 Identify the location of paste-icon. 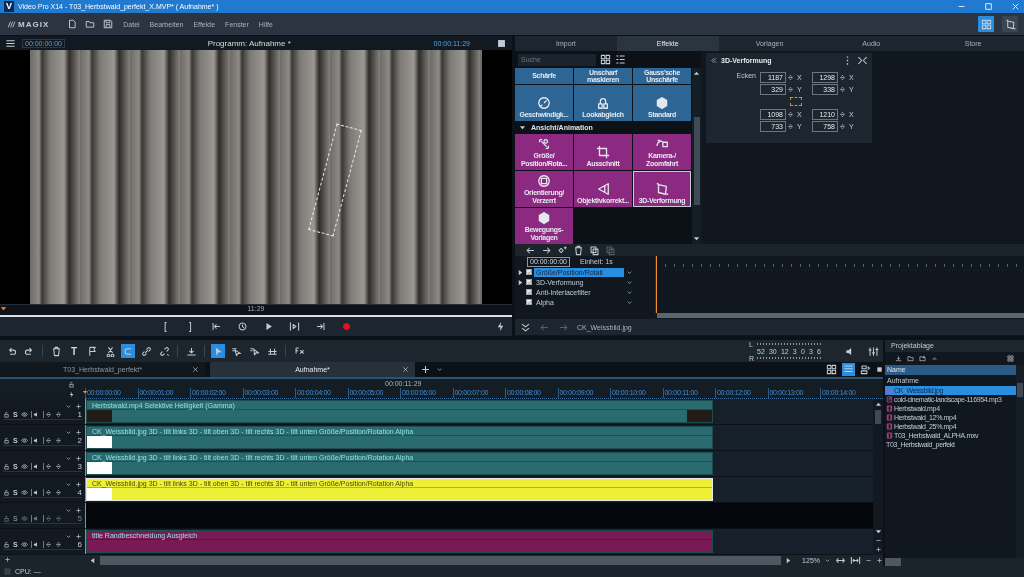
(610, 250).